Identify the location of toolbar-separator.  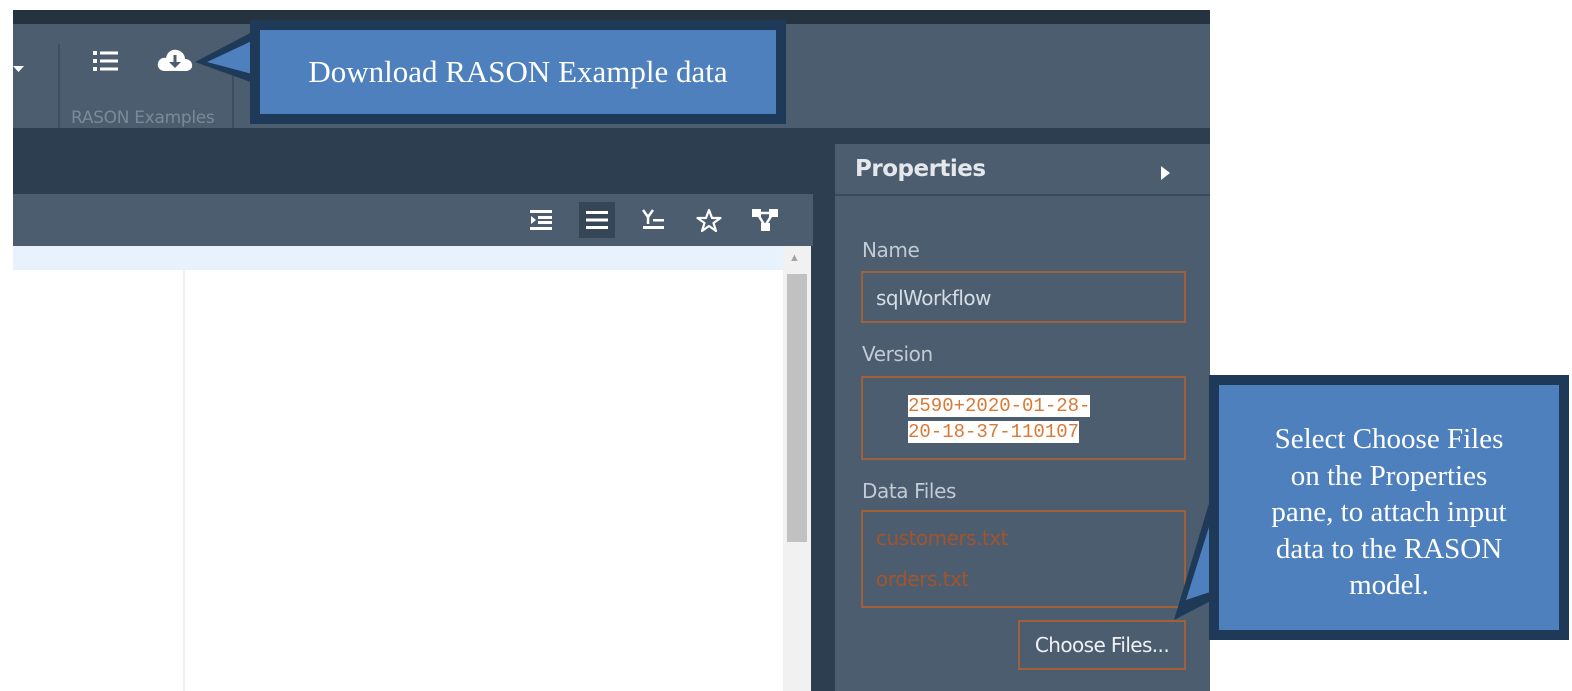
(59, 92).